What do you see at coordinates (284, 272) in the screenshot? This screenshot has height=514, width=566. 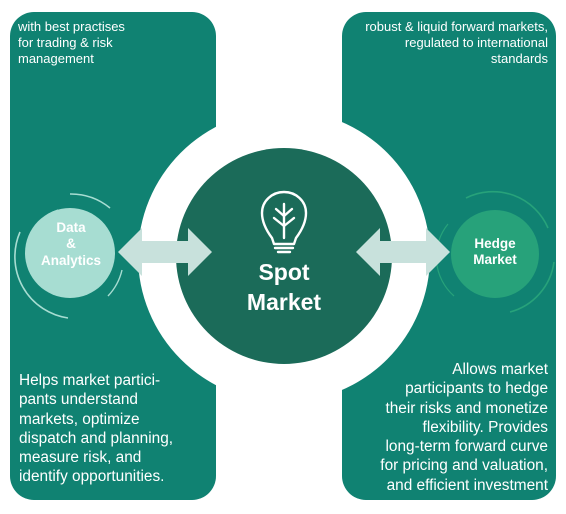 I see `spot-market-line1: Spot` at bounding box center [284, 272].